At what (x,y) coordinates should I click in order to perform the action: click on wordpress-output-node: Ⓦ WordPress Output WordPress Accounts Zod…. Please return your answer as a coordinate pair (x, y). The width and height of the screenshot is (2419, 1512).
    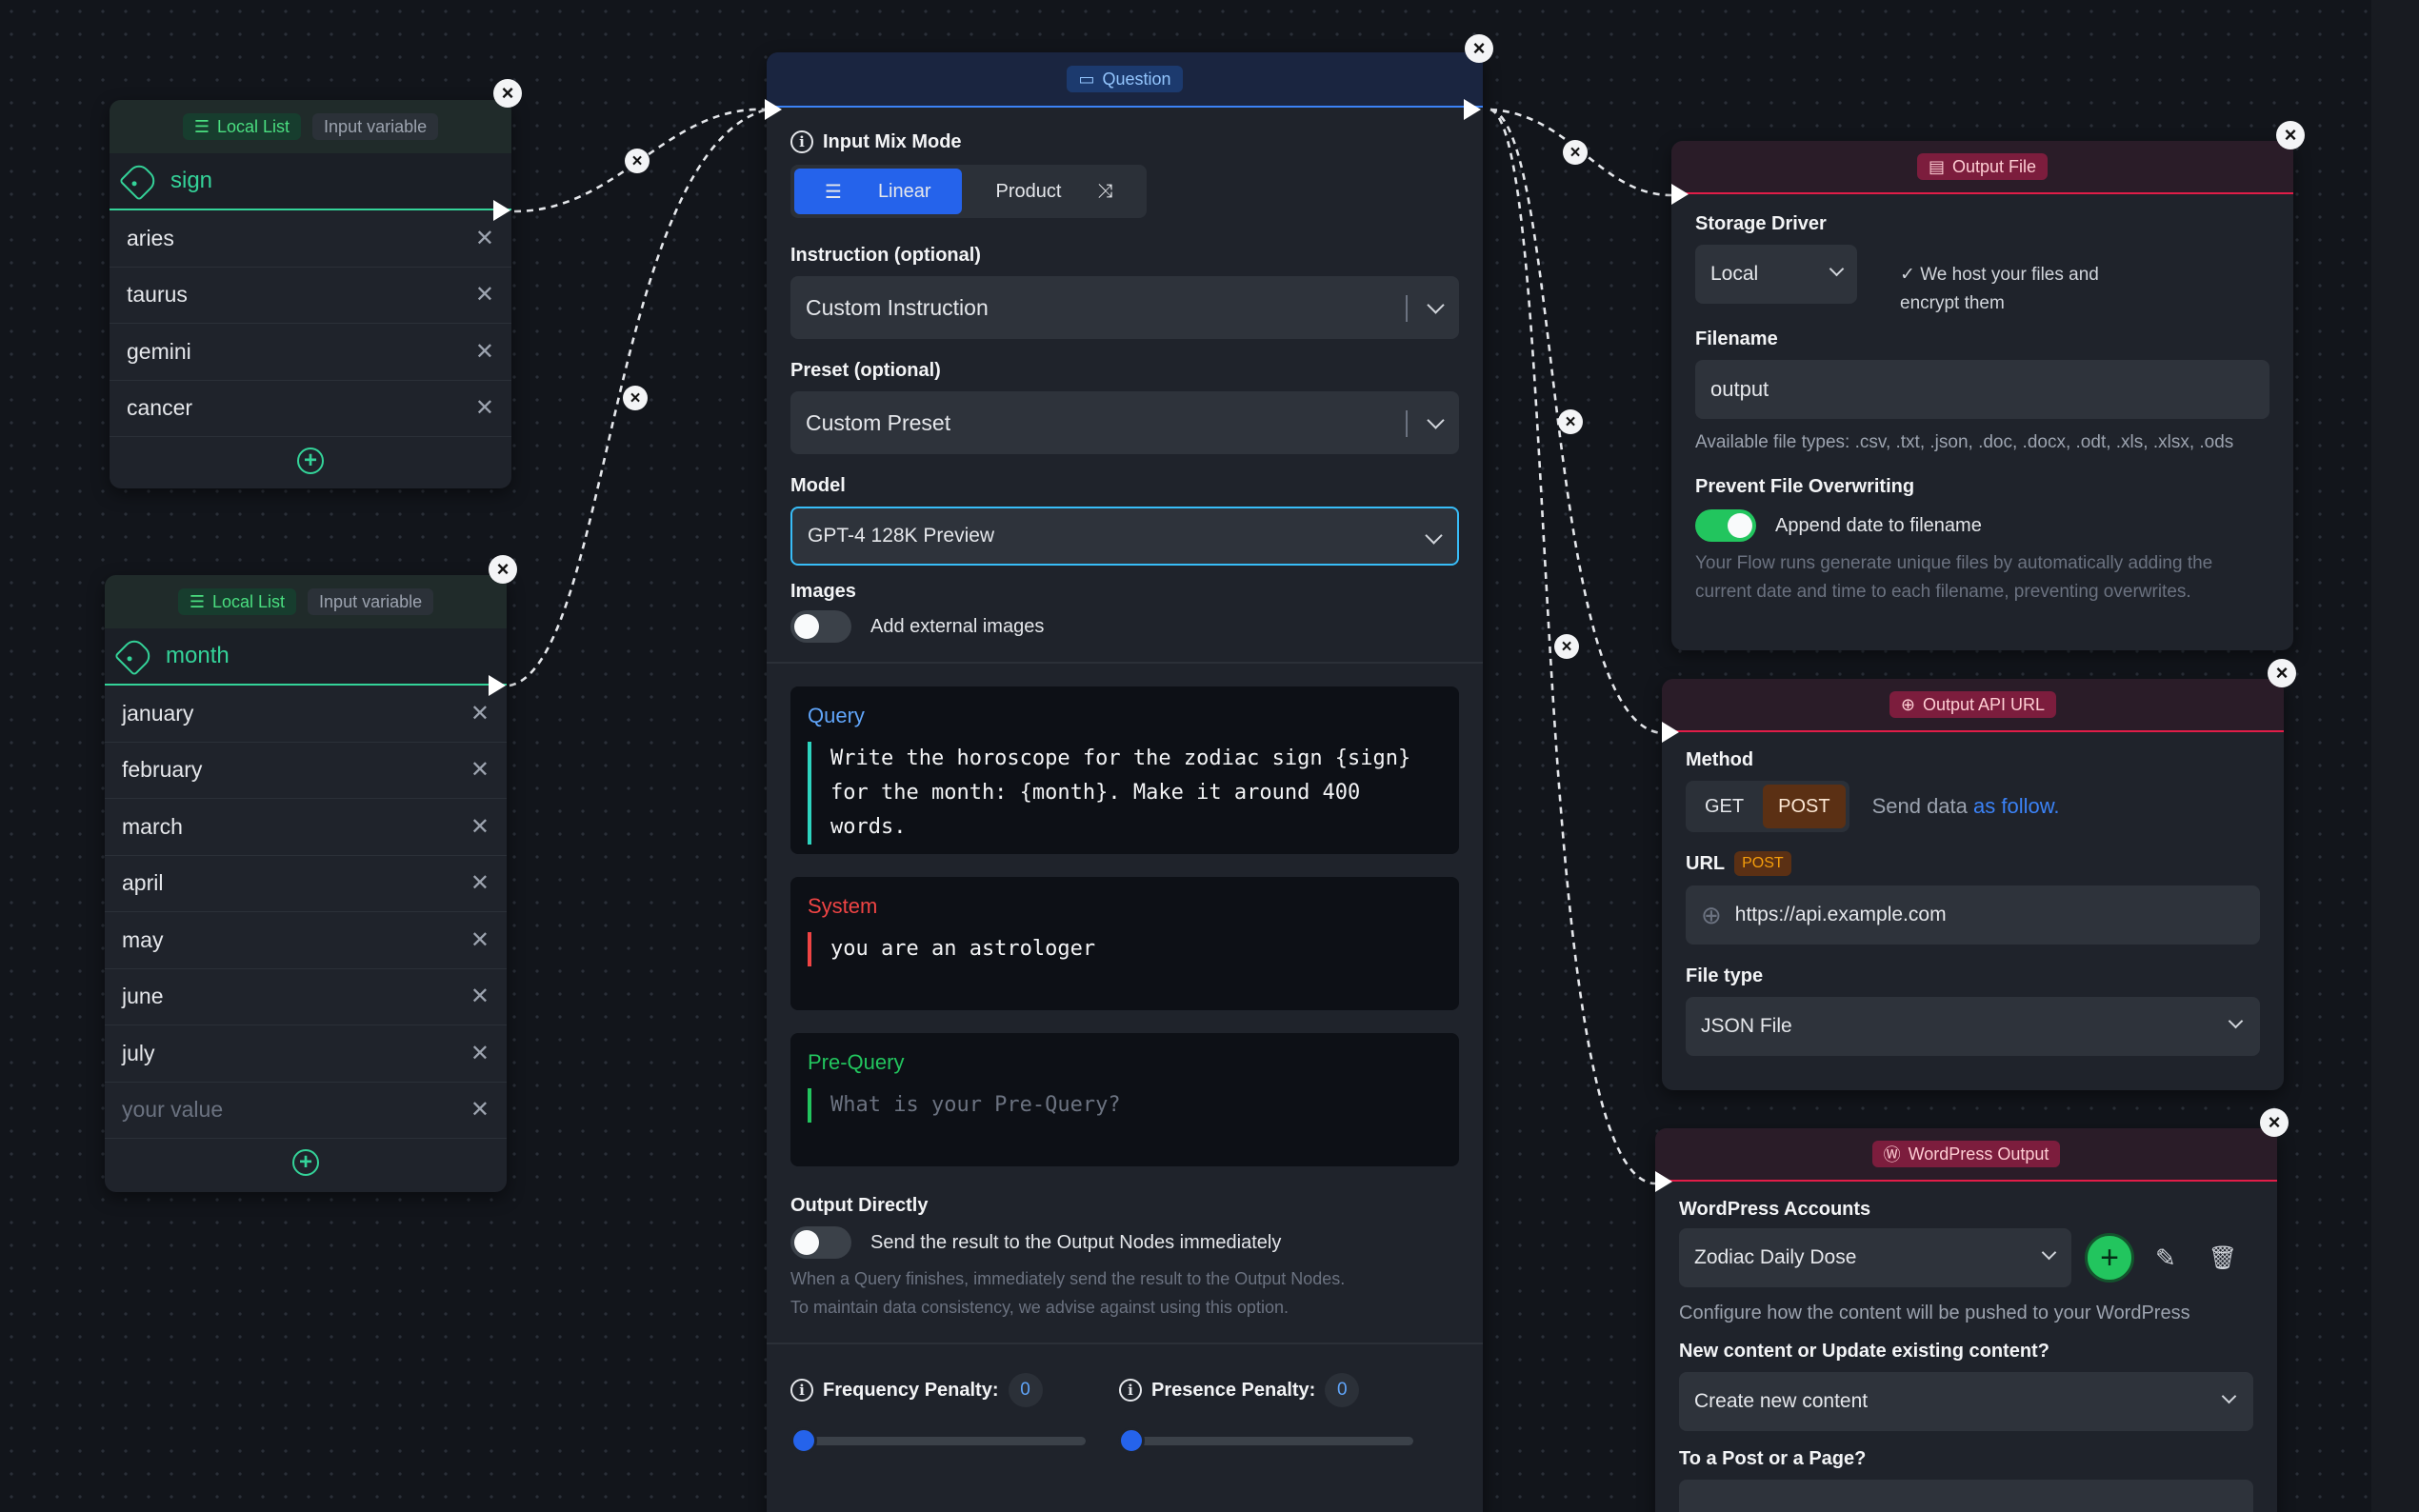
    Looking at the image, I should click on (1966, 1320).